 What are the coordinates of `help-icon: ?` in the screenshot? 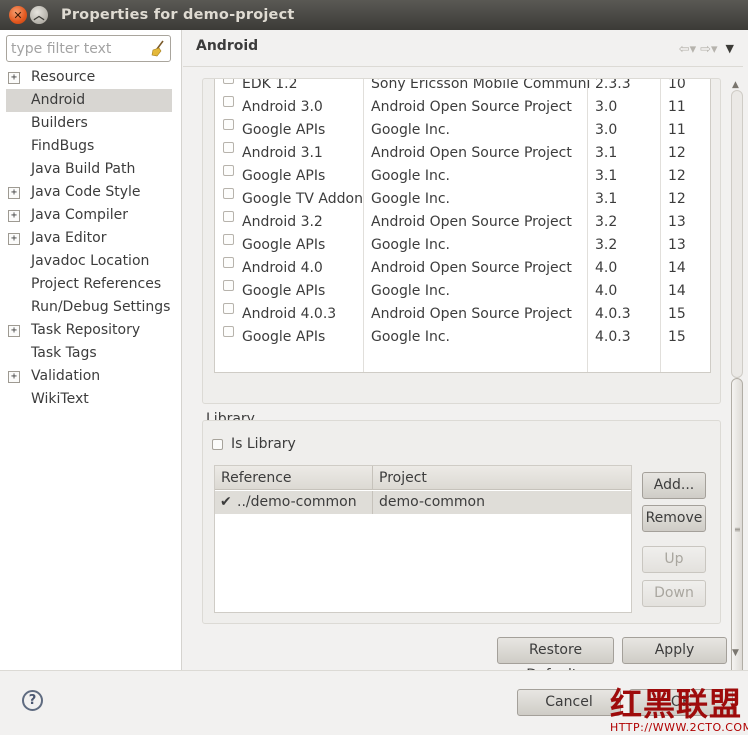 It's located at (32, 700).